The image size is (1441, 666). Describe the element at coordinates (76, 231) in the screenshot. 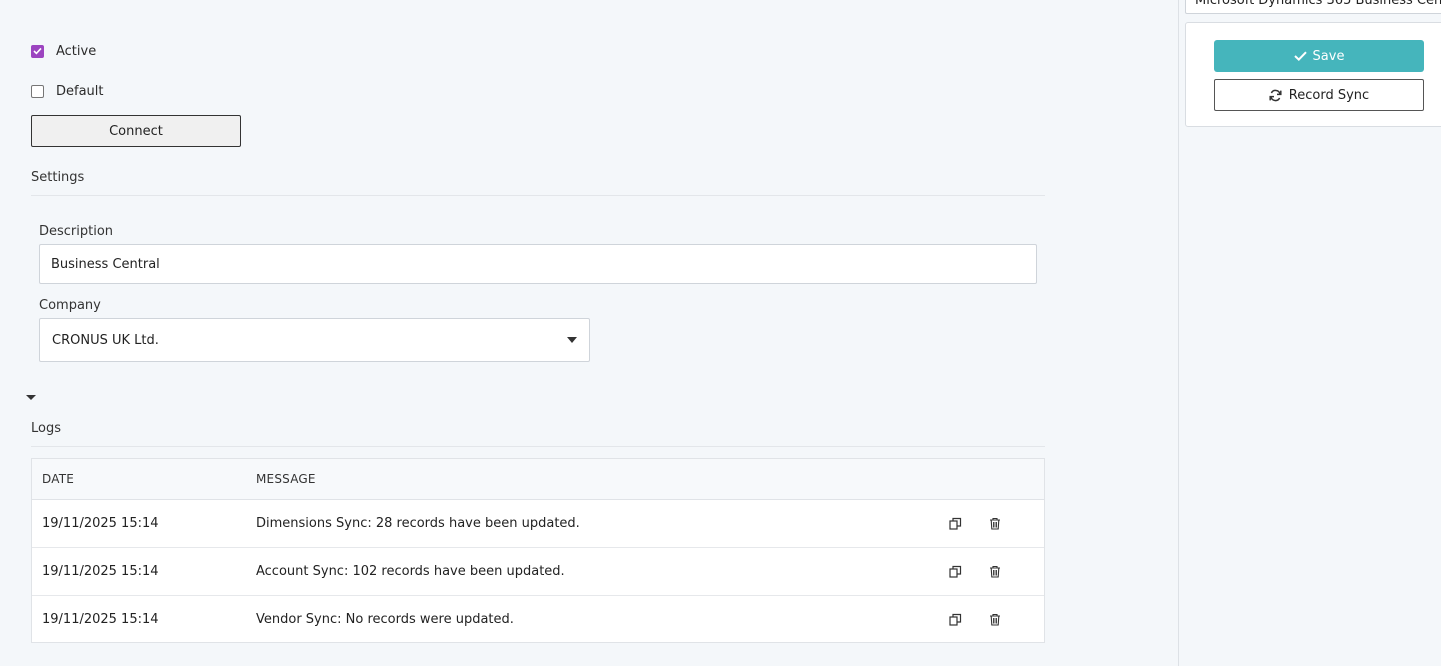

I see `description-label: Description` at that location.